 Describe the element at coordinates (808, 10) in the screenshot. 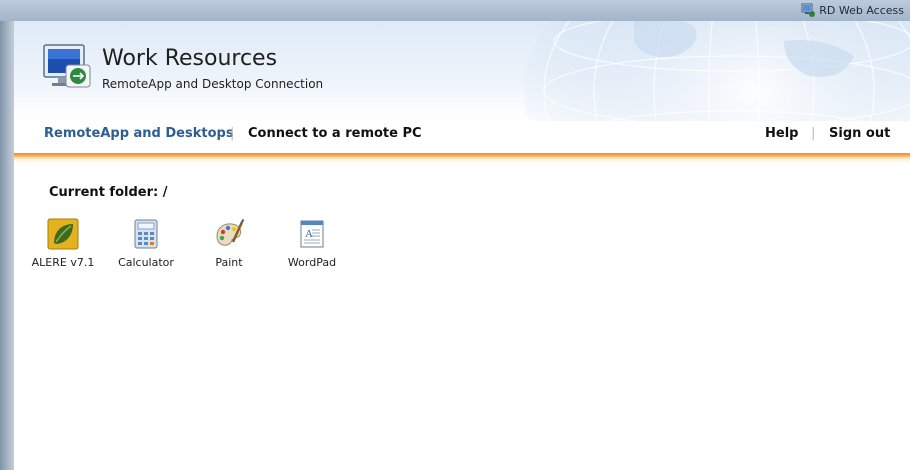

I see `rd-web-access-icon` at that location.